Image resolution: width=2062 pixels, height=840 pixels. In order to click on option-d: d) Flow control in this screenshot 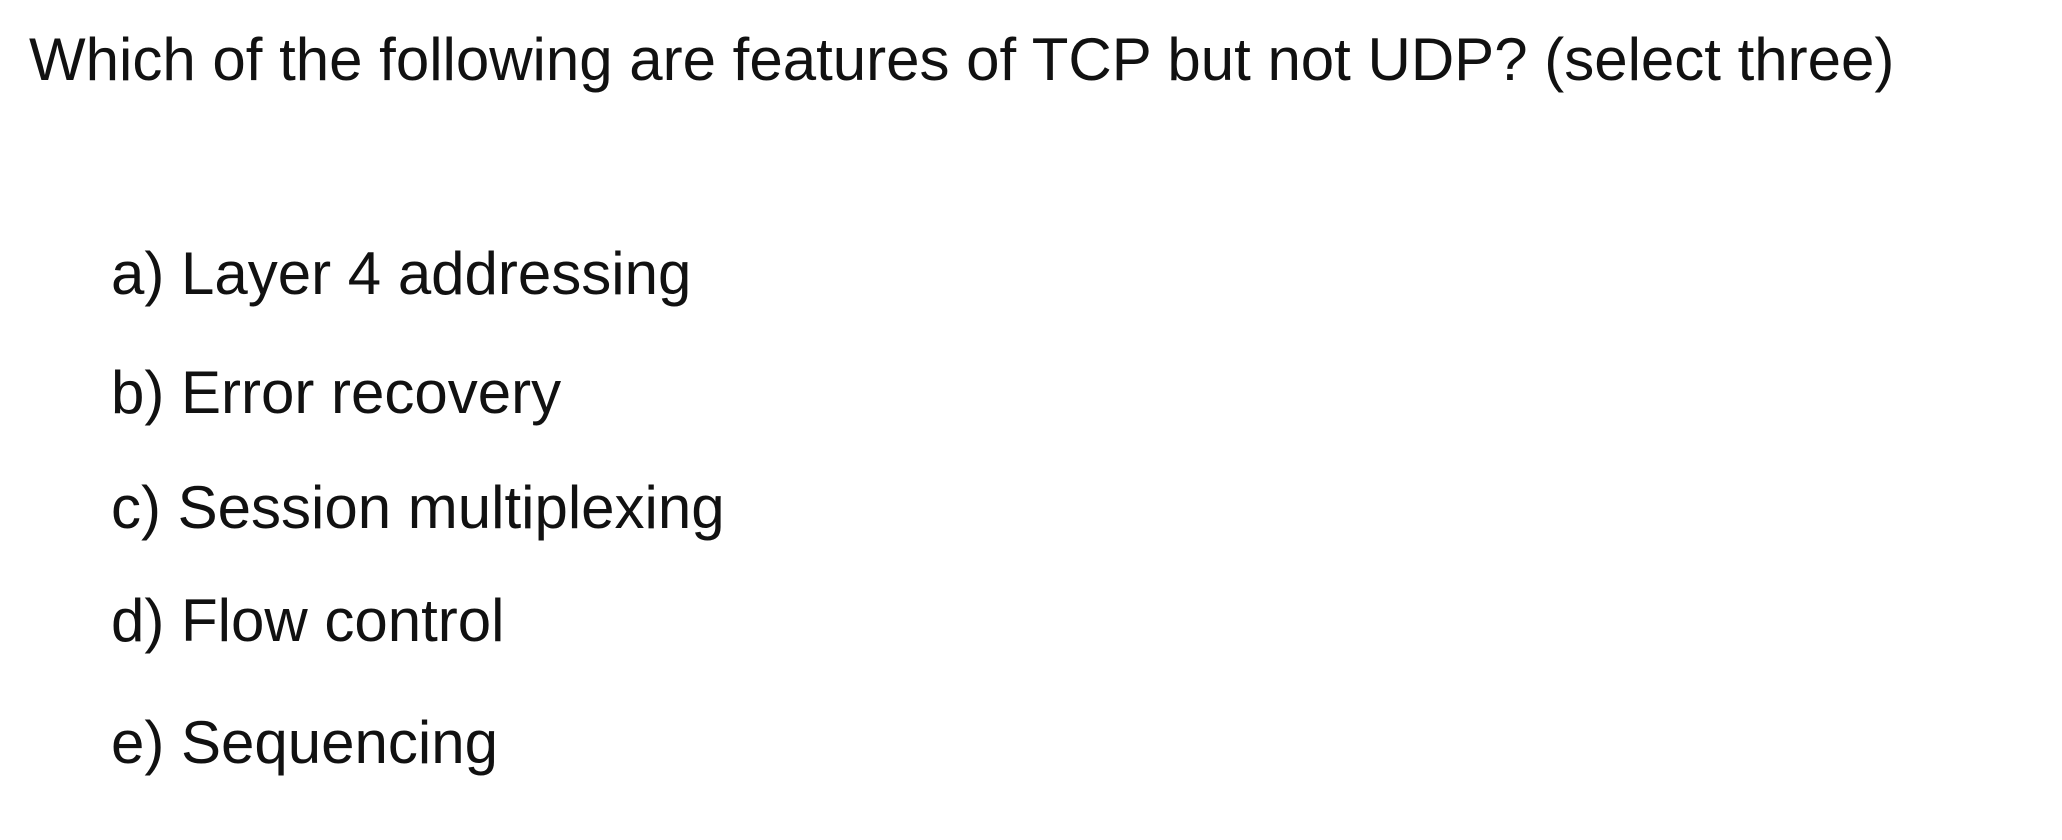, I will do `click(308, 620)`.